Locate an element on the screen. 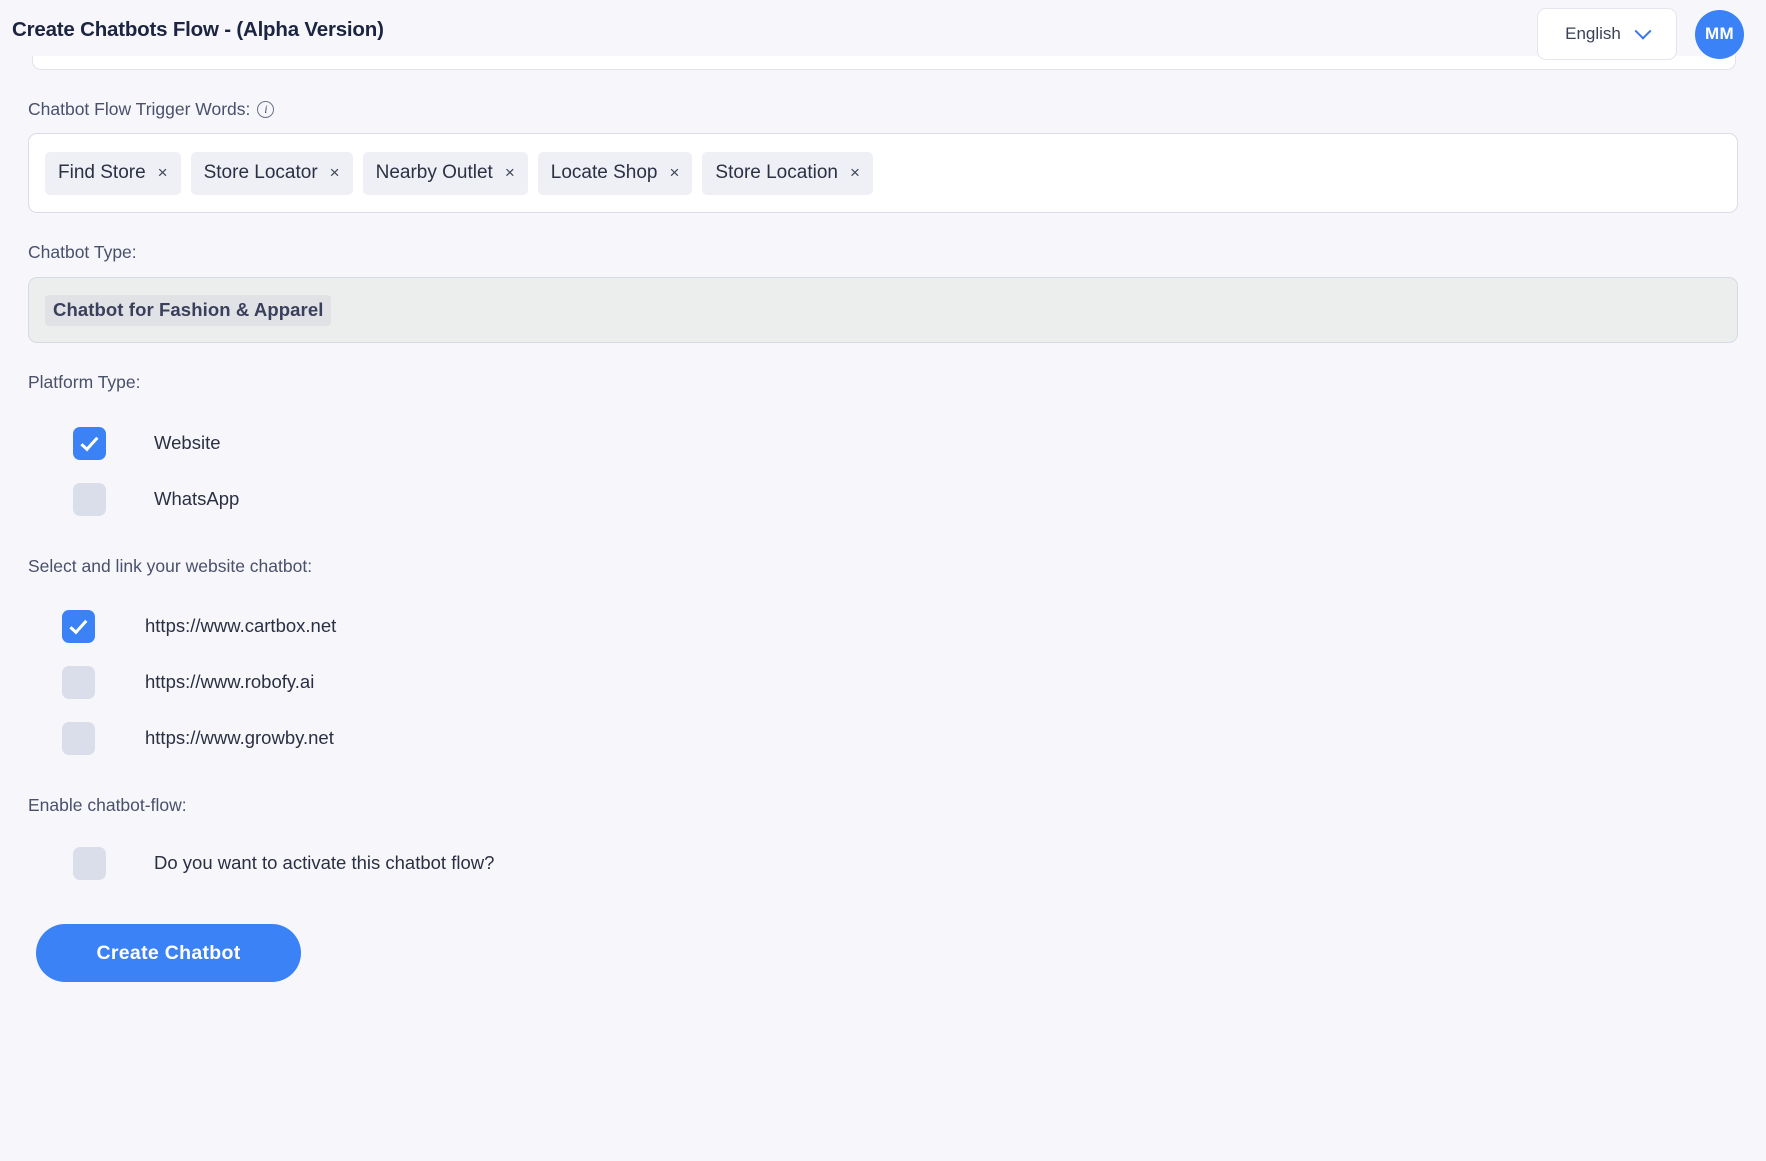 The image size is (1766, 1161). website-chatbot-label: Select and link your website chatbot: is located at coordinates (883, 566).